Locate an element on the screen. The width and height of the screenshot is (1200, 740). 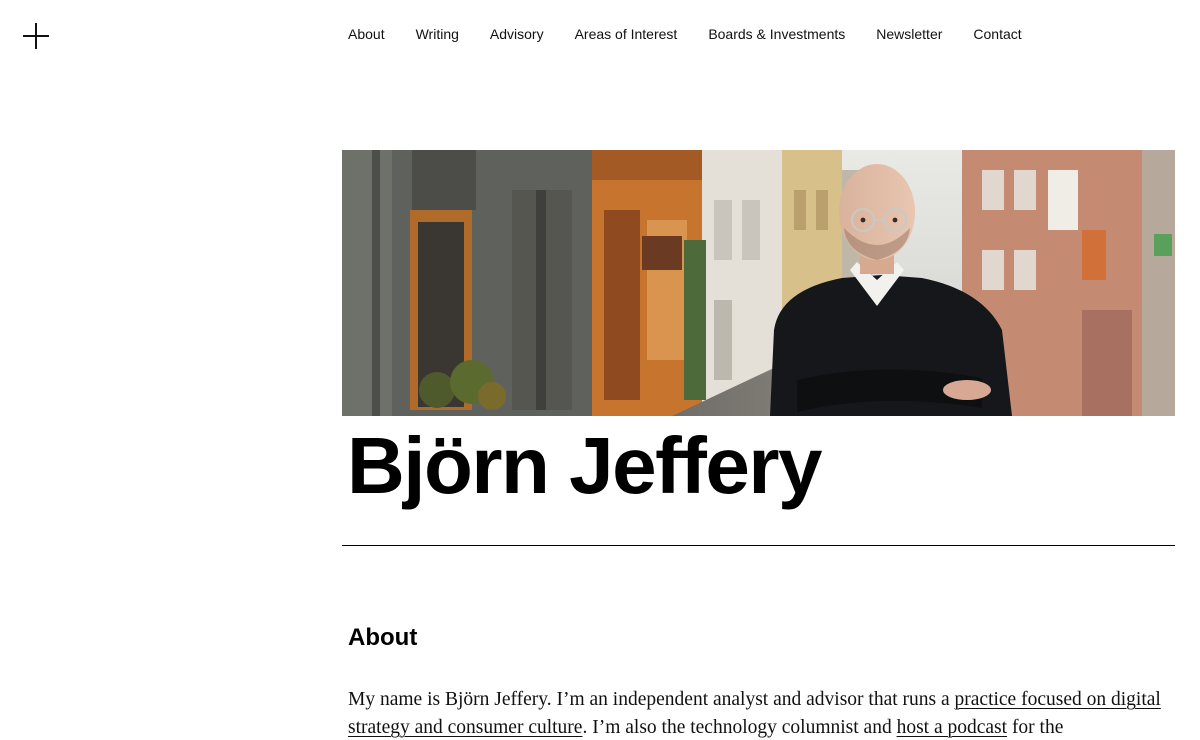
nav-link-areas-of-interest: Areas of Interest is located at coordinates (626, 34).